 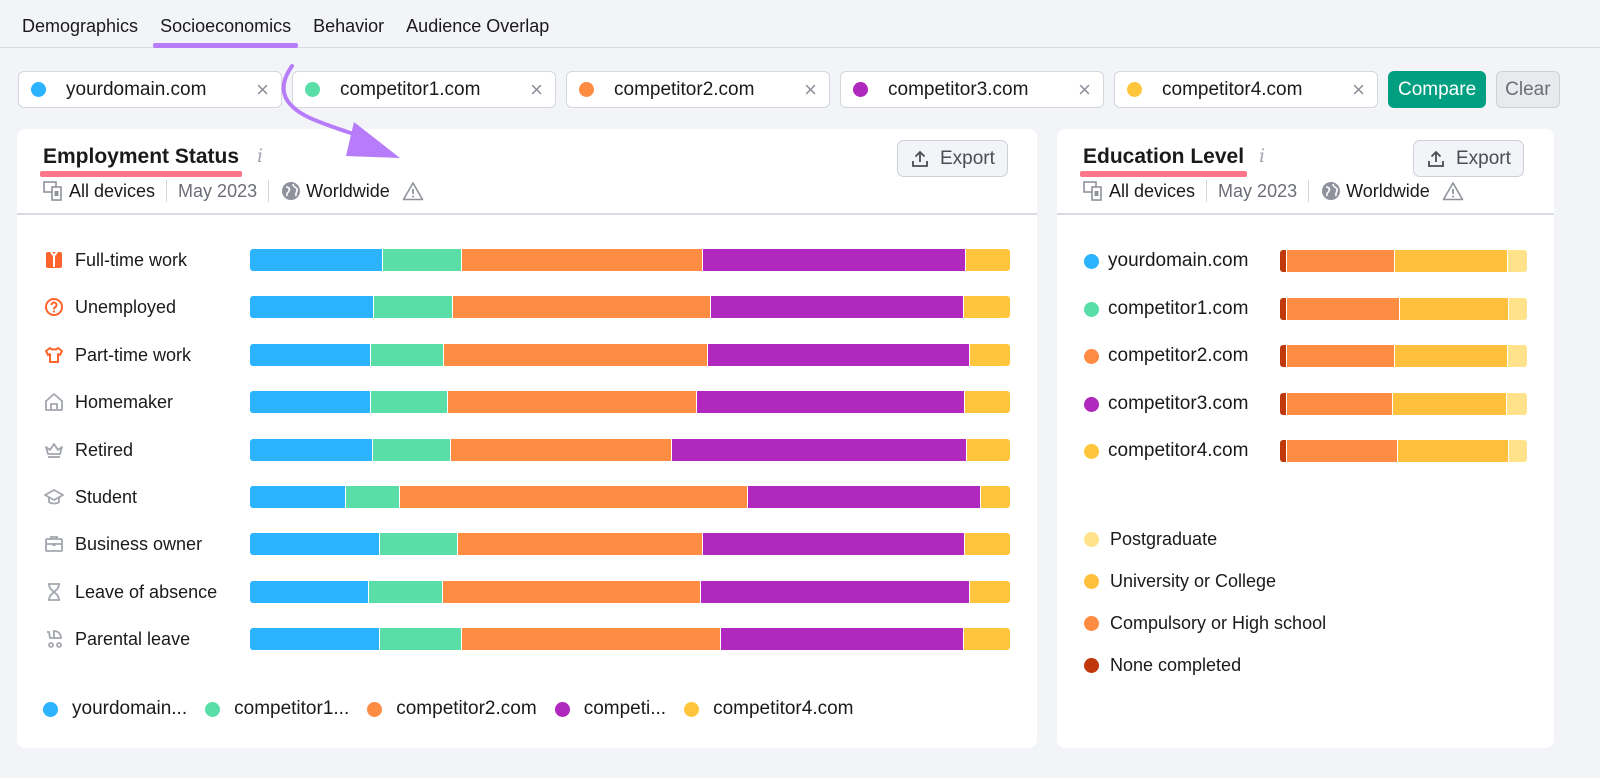 I want to click on domain-chip-competitor2: competitor2.com ×, so click(x=698, y=89).